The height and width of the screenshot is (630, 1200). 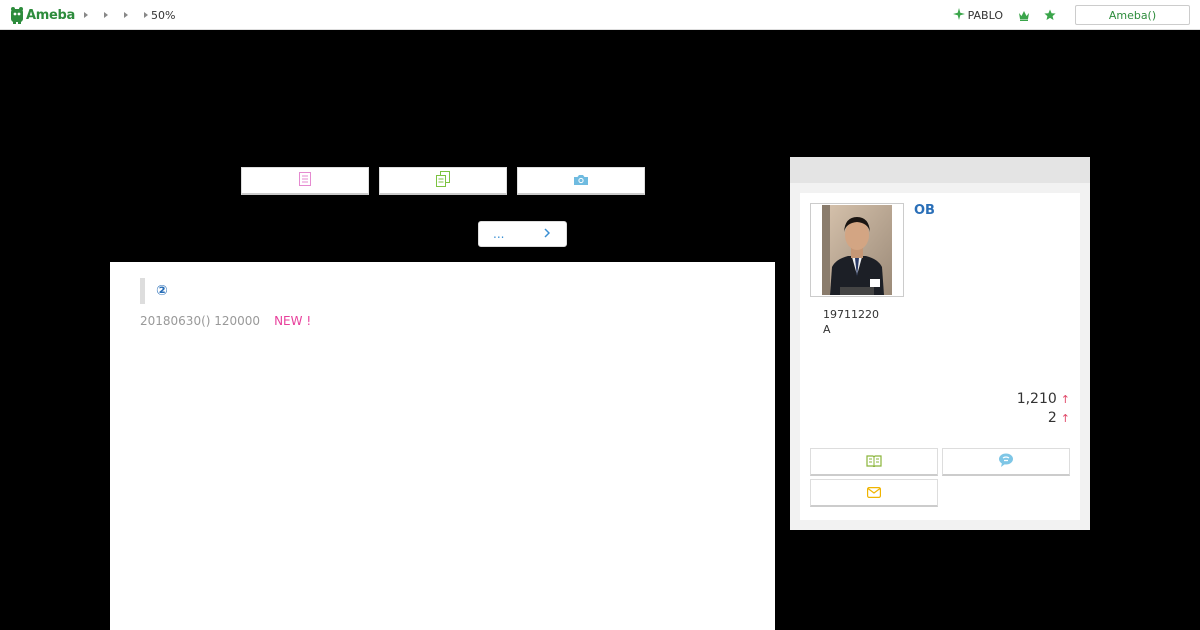 What do you see at coordinates (940, 356) in the screenshot?
I see `profile-card: OB 19711220 A 1,210 ↑ 2 ↑` at bounding box center [940, 356].